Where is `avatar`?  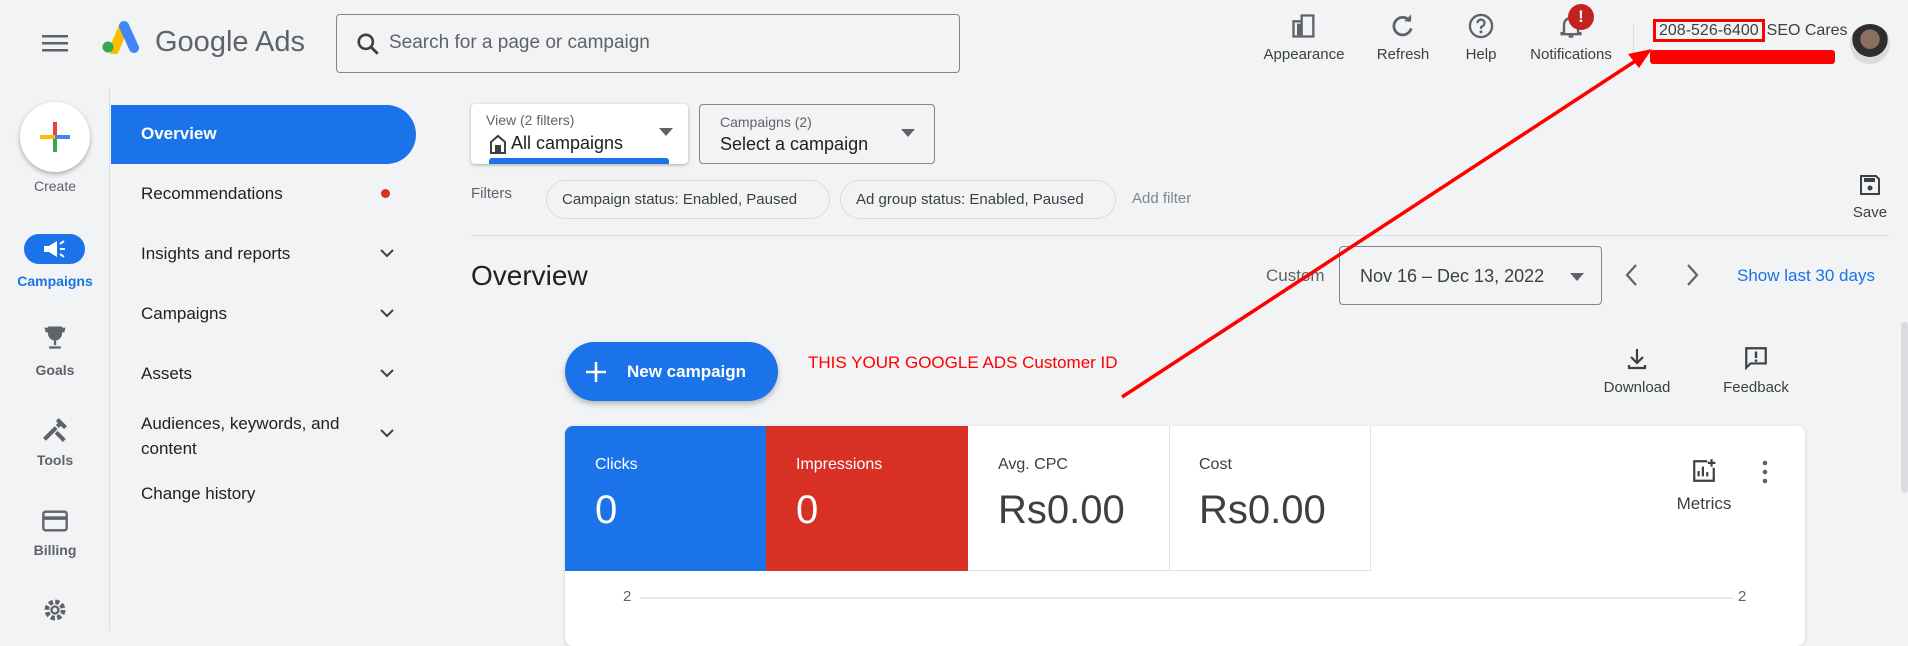 avatar is located at coordinates (1870, 44).